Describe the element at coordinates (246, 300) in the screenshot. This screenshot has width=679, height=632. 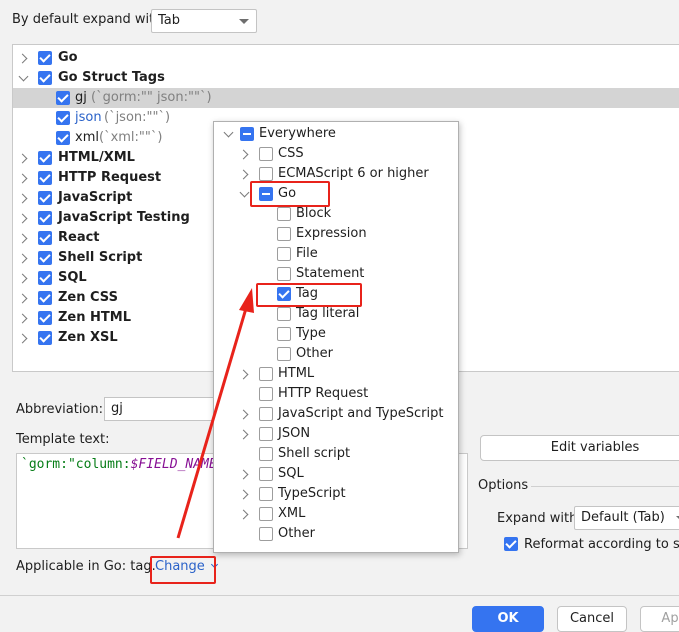
I see `arrow-head` at that location.